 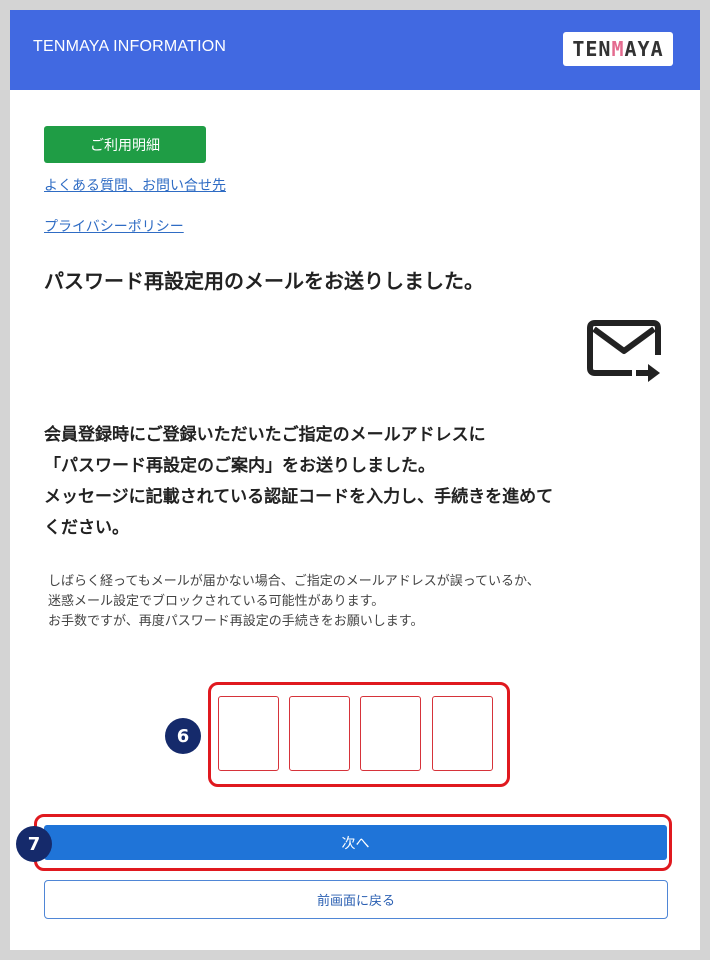 I want to click on next-button: 次へ, so click(x=355, y=842).